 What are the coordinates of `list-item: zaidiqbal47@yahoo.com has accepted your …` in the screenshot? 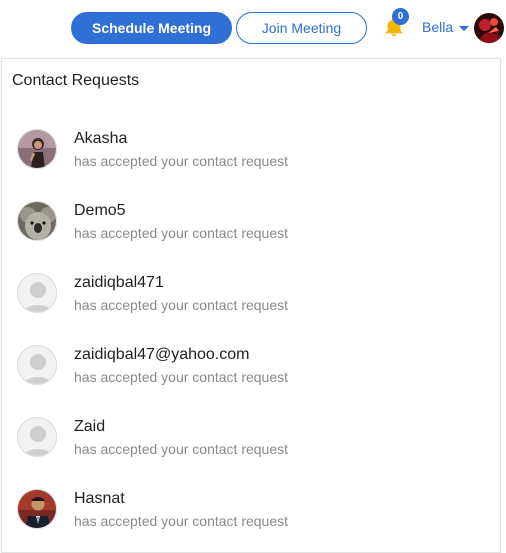 It's located at (251, 373).